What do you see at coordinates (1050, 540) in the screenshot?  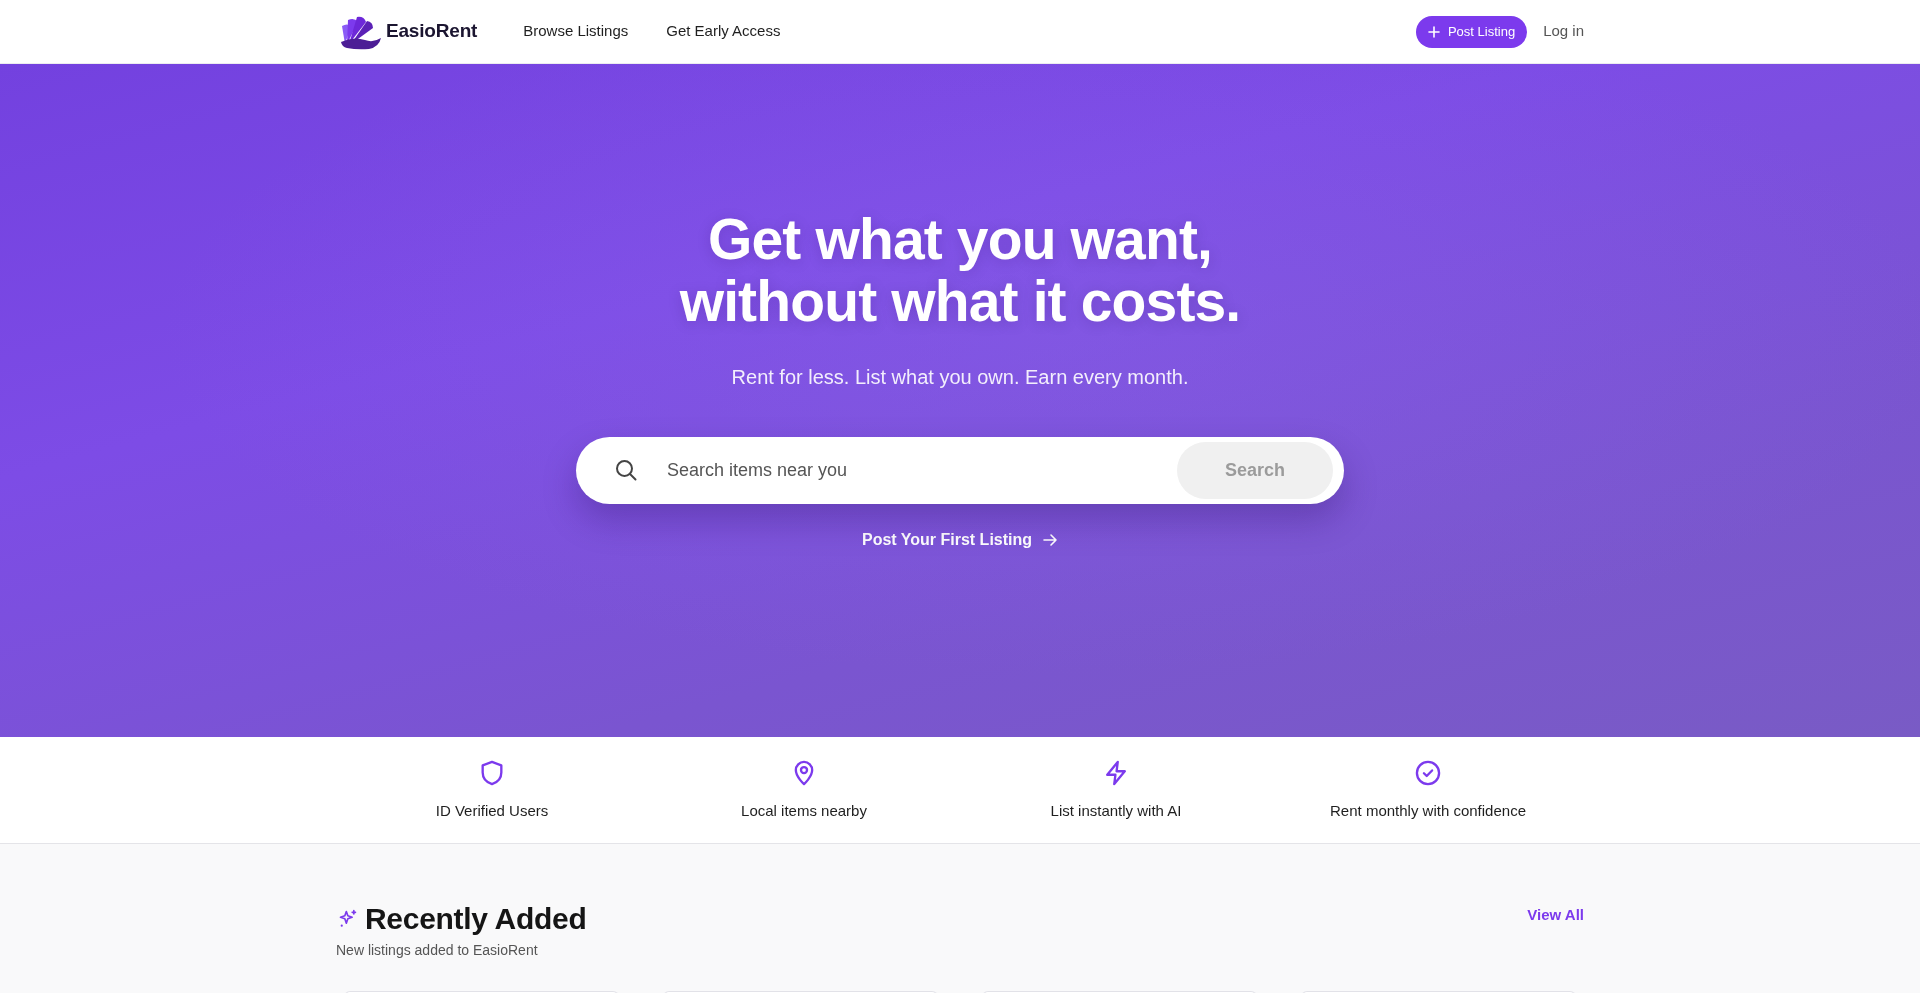 I see `arrow-right-icon` at bounding box center [1050, 540].